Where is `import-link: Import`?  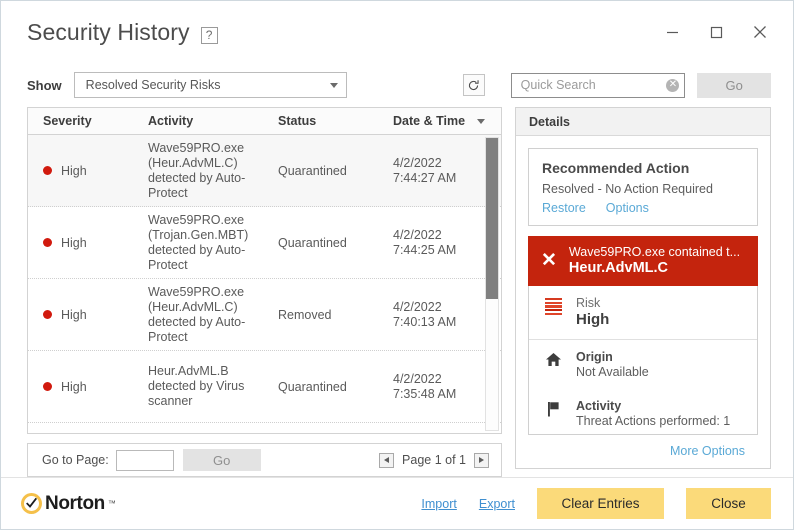 import-link: Import is located at coordinates (438, 504).